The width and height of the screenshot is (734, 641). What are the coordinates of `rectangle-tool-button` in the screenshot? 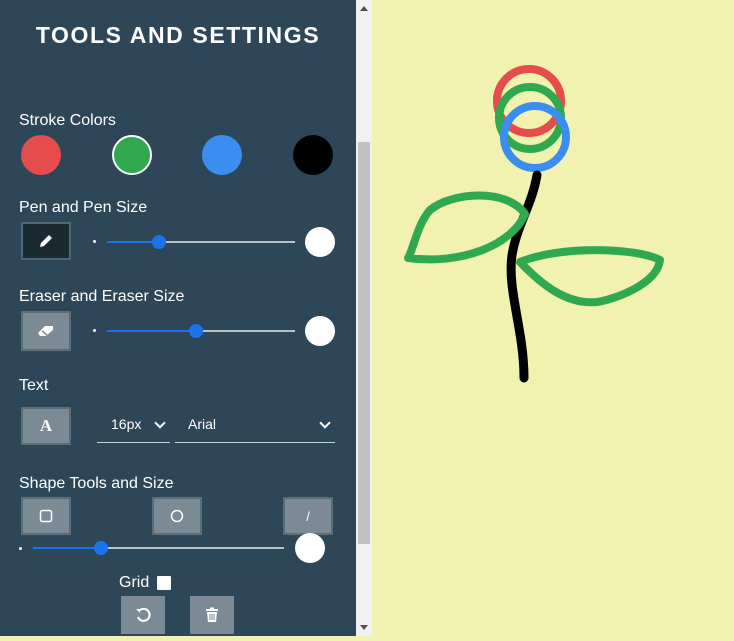 It's located at (46, 516).